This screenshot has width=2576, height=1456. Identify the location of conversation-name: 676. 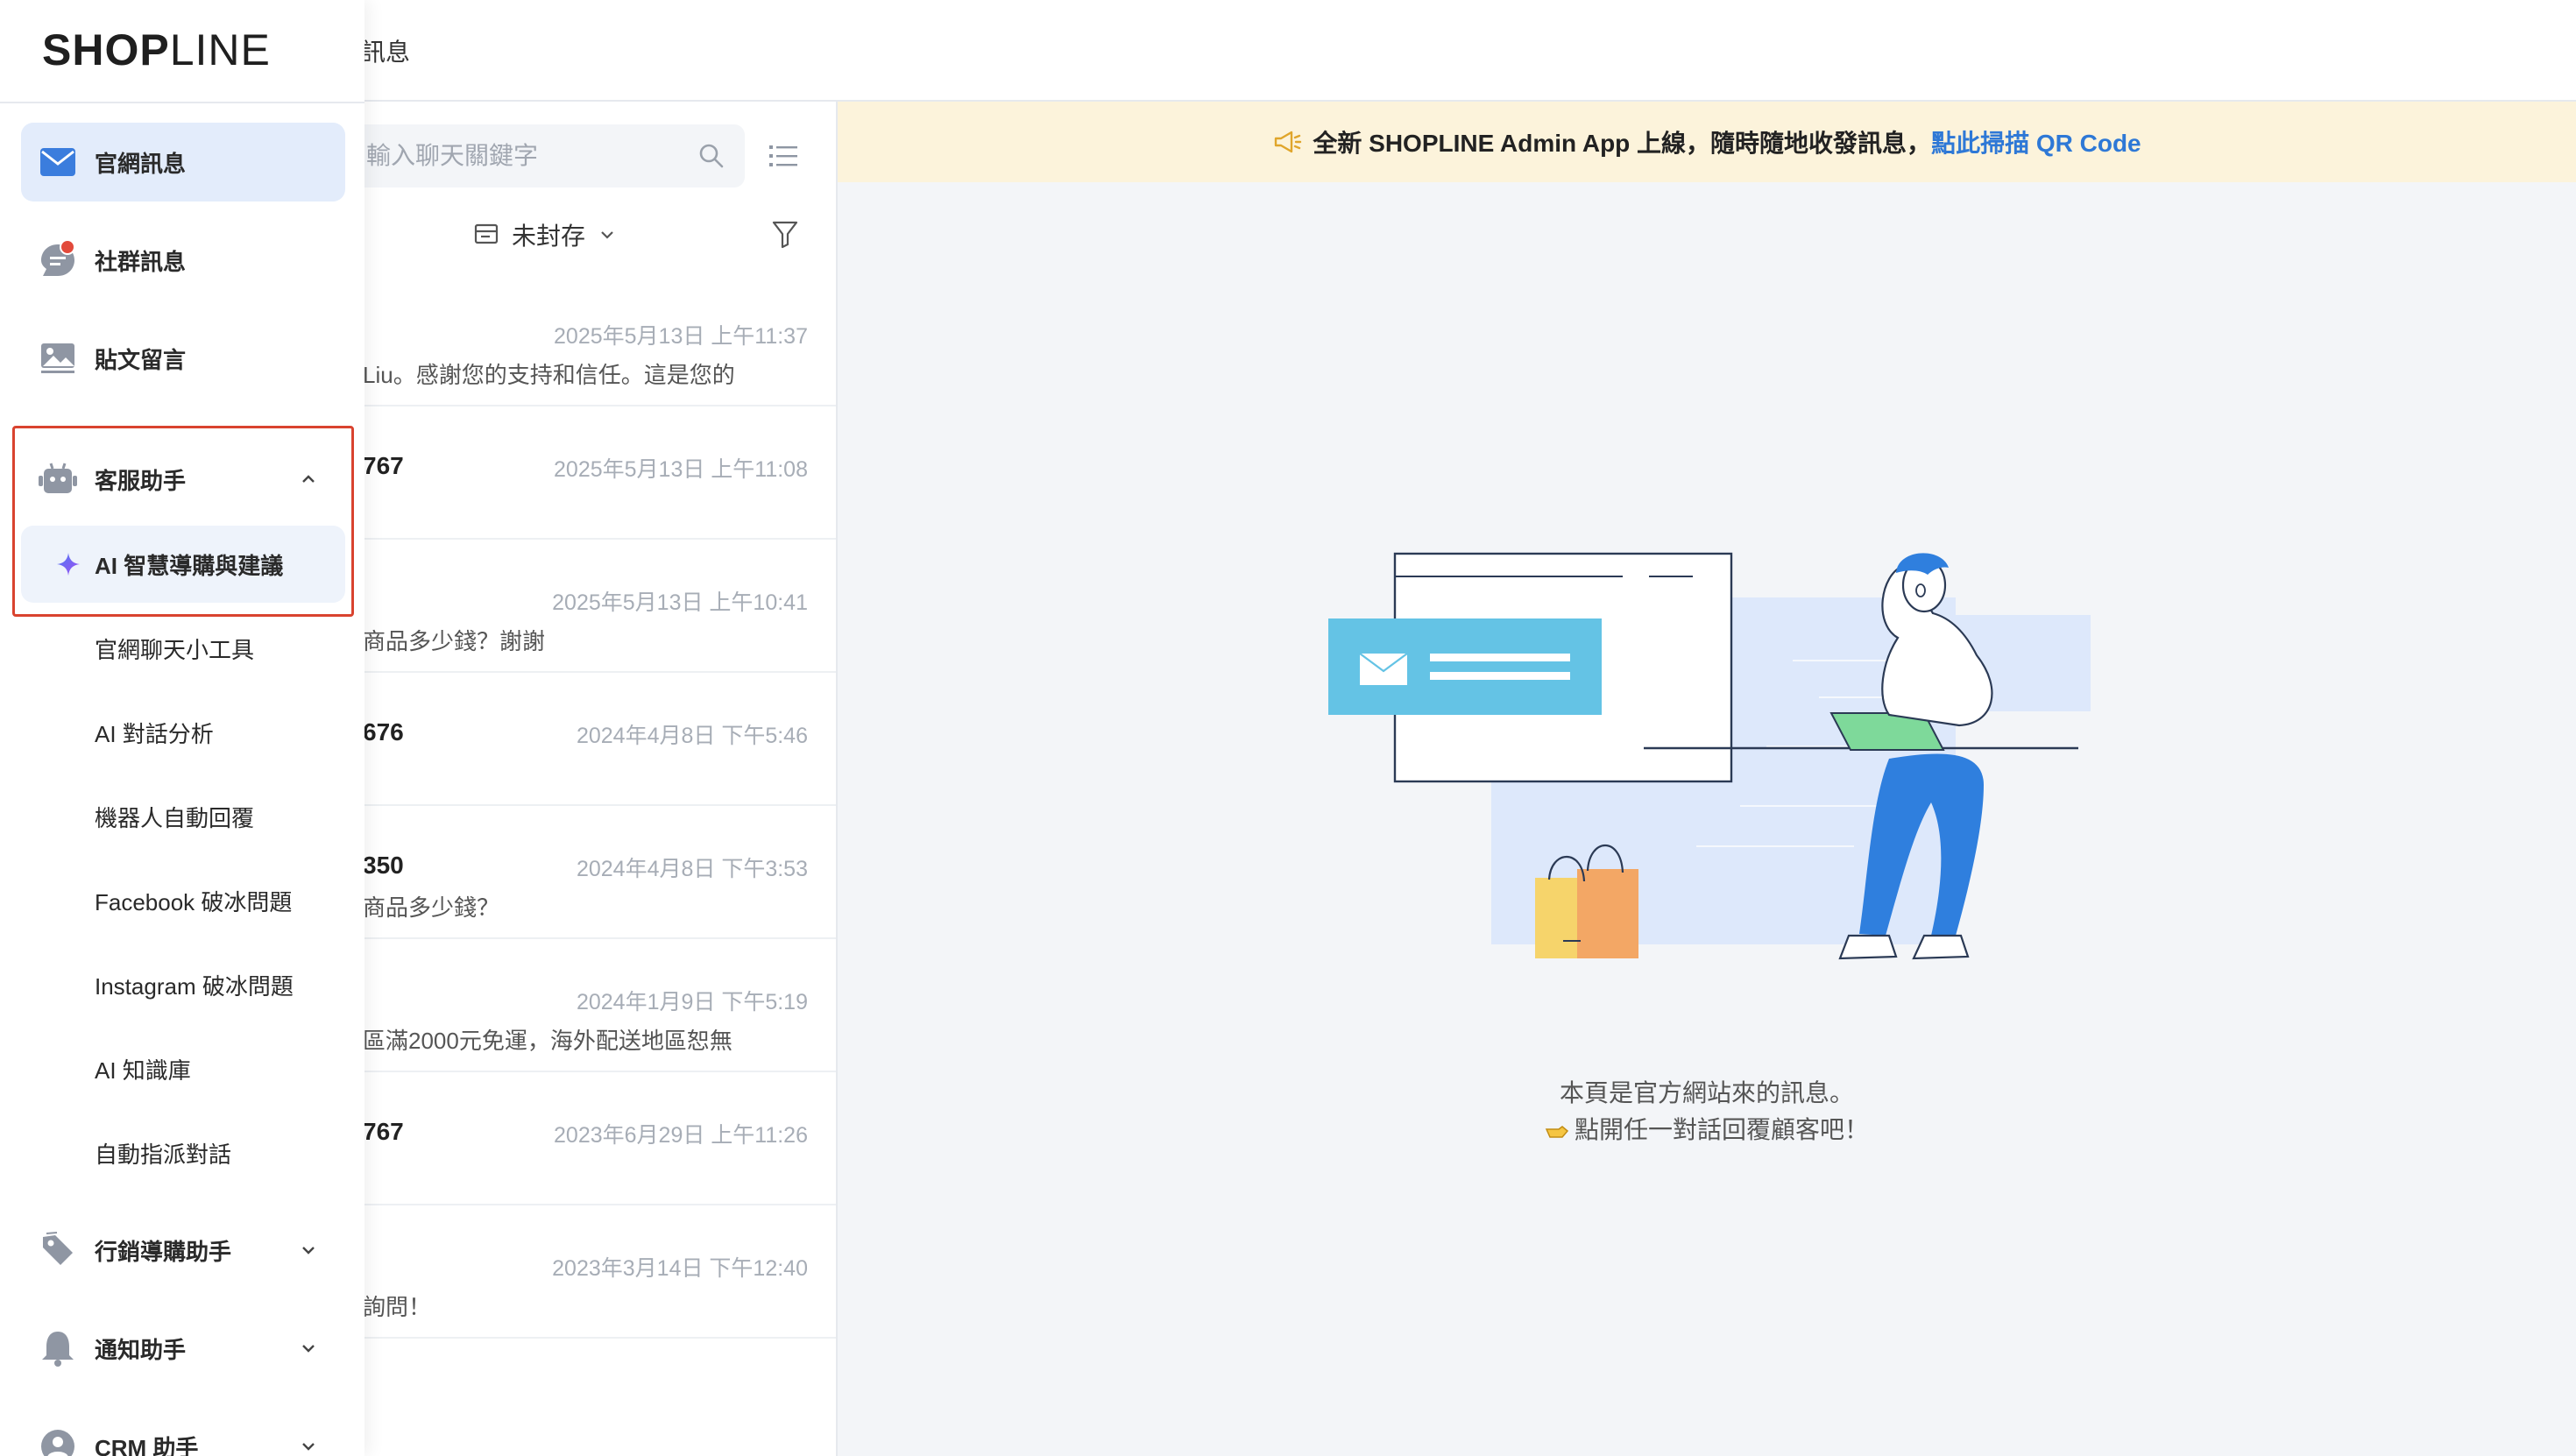
(383, 732).